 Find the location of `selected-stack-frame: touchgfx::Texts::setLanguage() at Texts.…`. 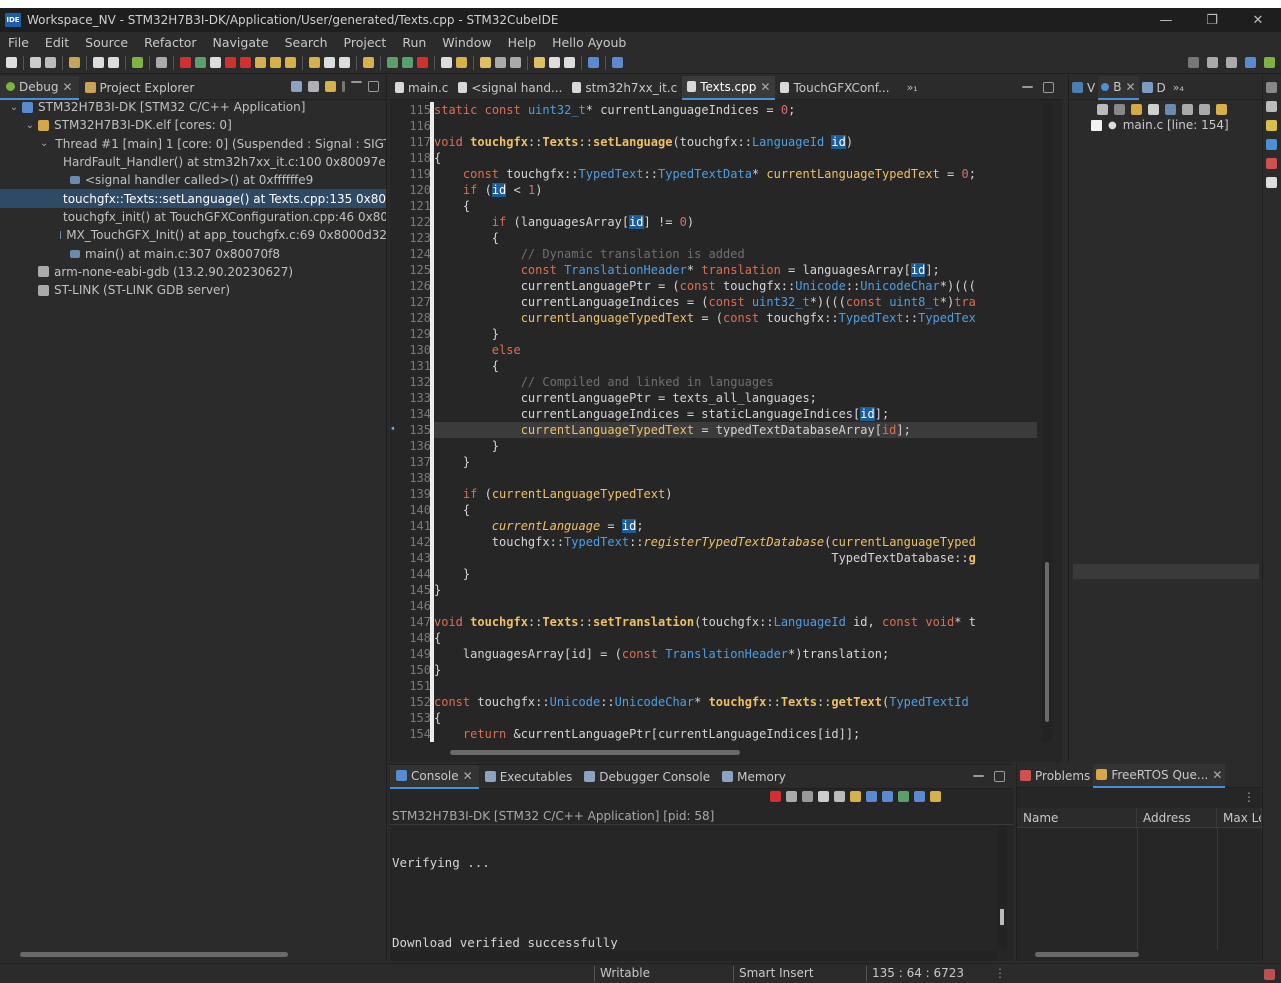

selected-stack-frame: touchgfx::Texts::setLanguage() at Texts.… is located at coordinates (193, 198).